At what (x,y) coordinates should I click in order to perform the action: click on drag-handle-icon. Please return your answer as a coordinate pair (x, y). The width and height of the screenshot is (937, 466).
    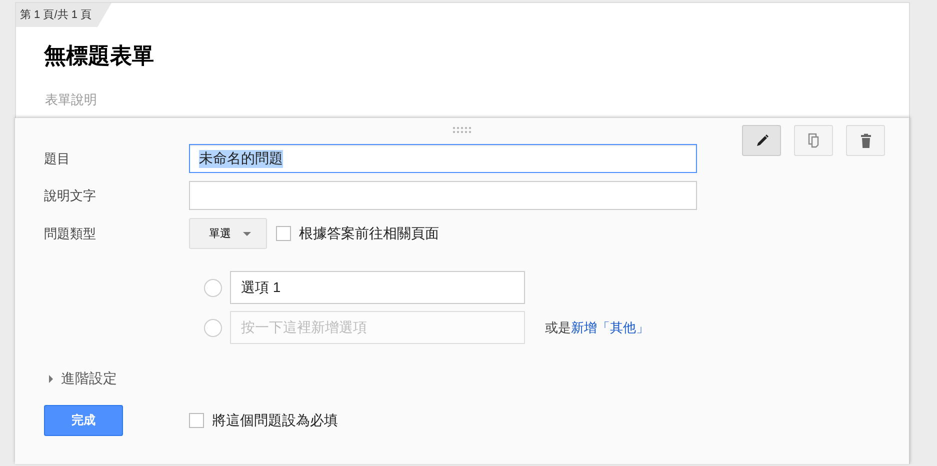
    Looking at the image, I should click on (463, 130).